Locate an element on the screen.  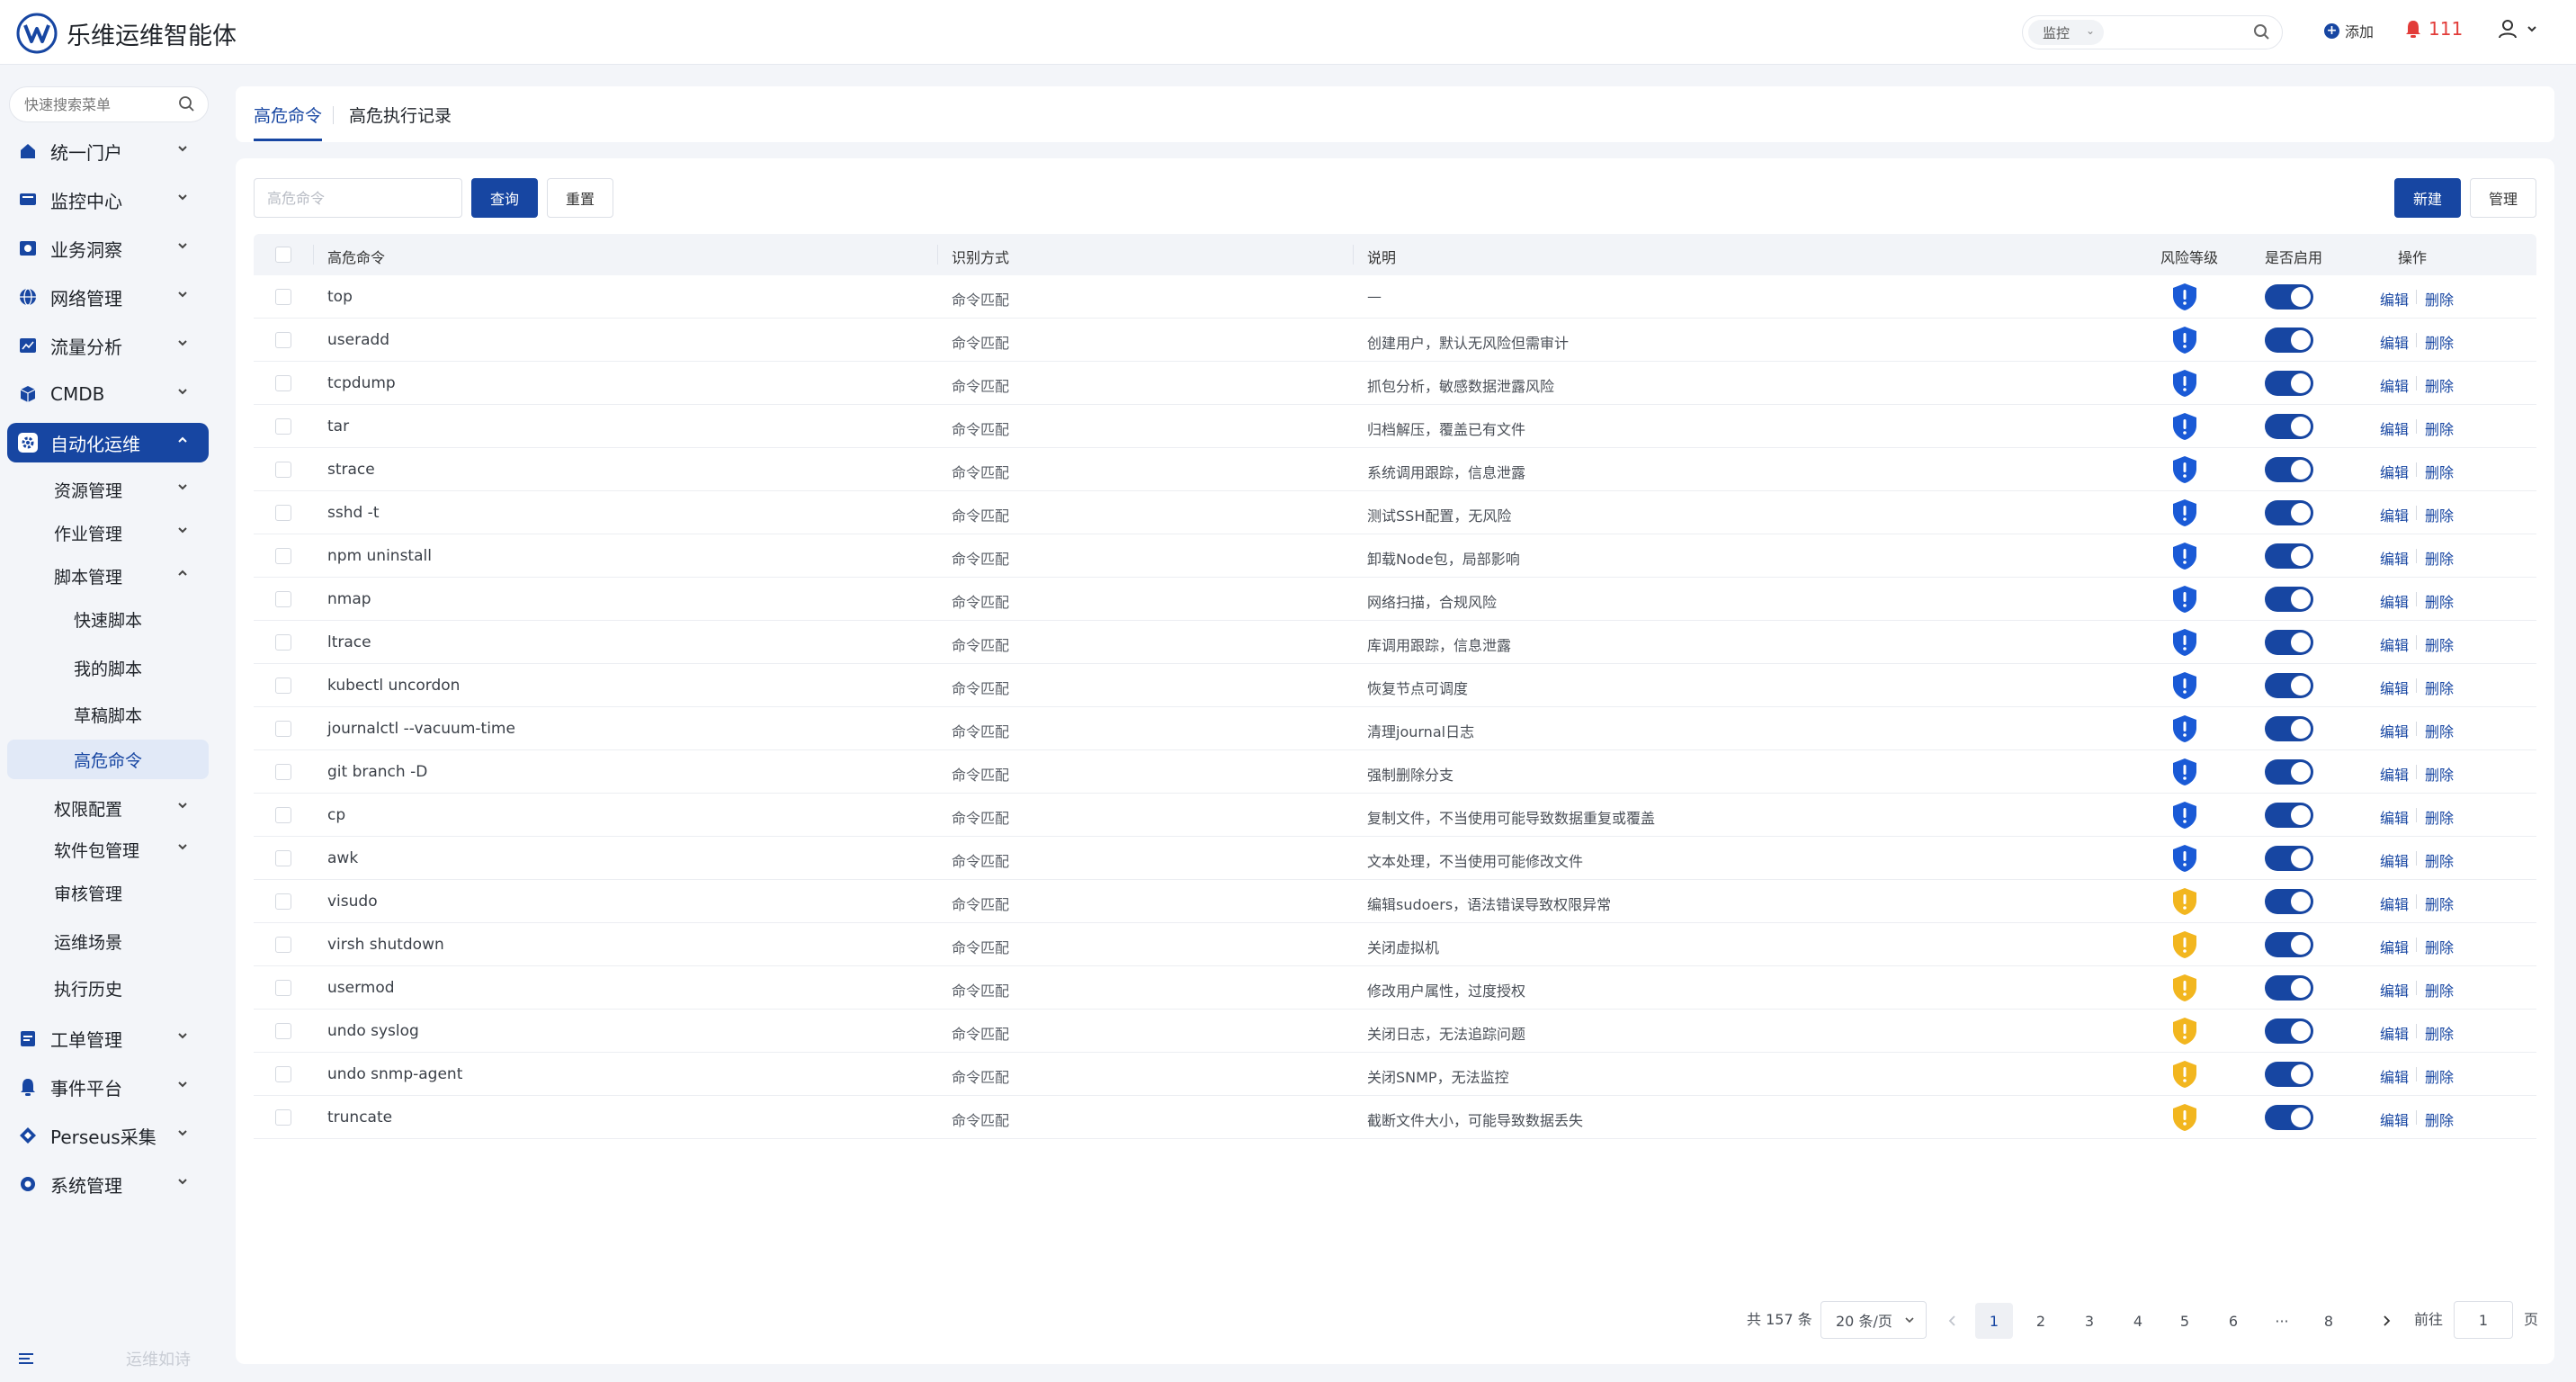
alarm-indicator: 111 is located at coordinates (2433, 29).